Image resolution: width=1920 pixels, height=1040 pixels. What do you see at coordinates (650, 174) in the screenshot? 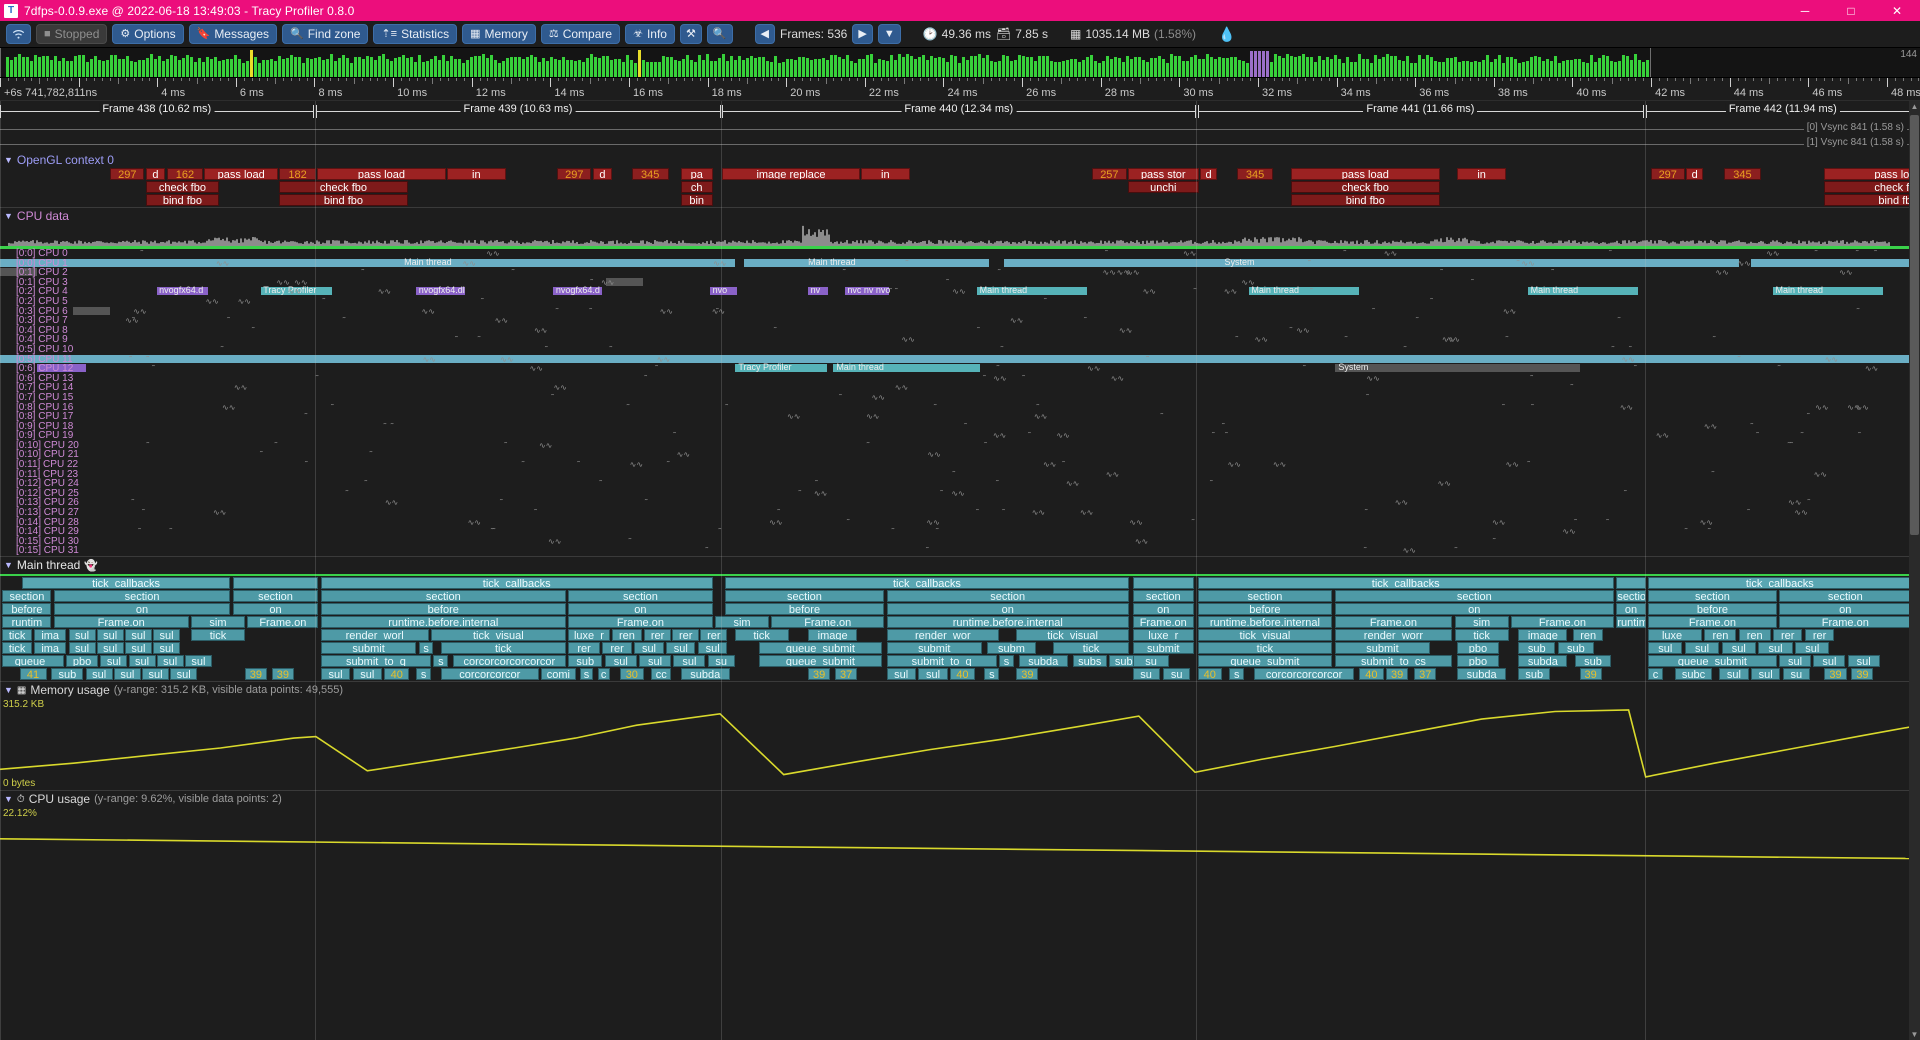
I see `timeline-zone: 345` at bounding box center [650, 174].